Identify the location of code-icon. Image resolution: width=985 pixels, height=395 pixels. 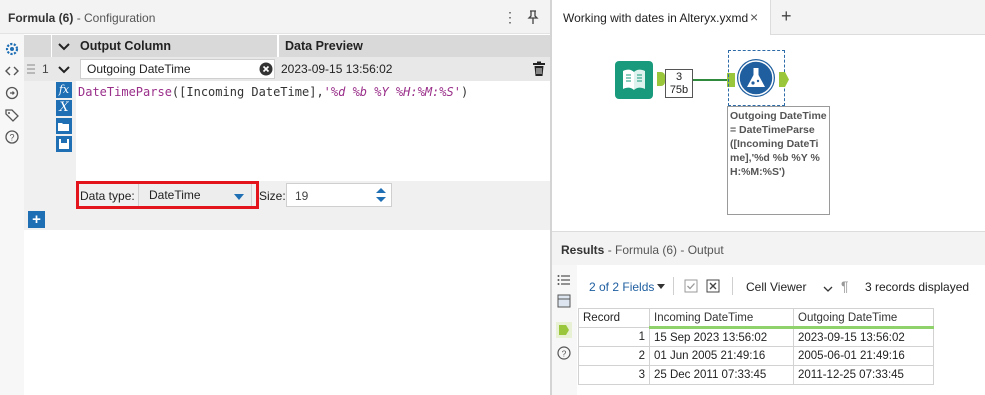
(12, 71).